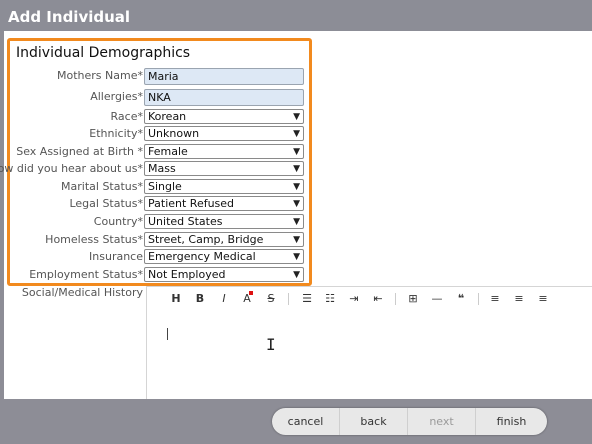 This screenshot has height=444, width=592. I want to click on ethnicity-select: Unknown ▼, so click(224, 133).